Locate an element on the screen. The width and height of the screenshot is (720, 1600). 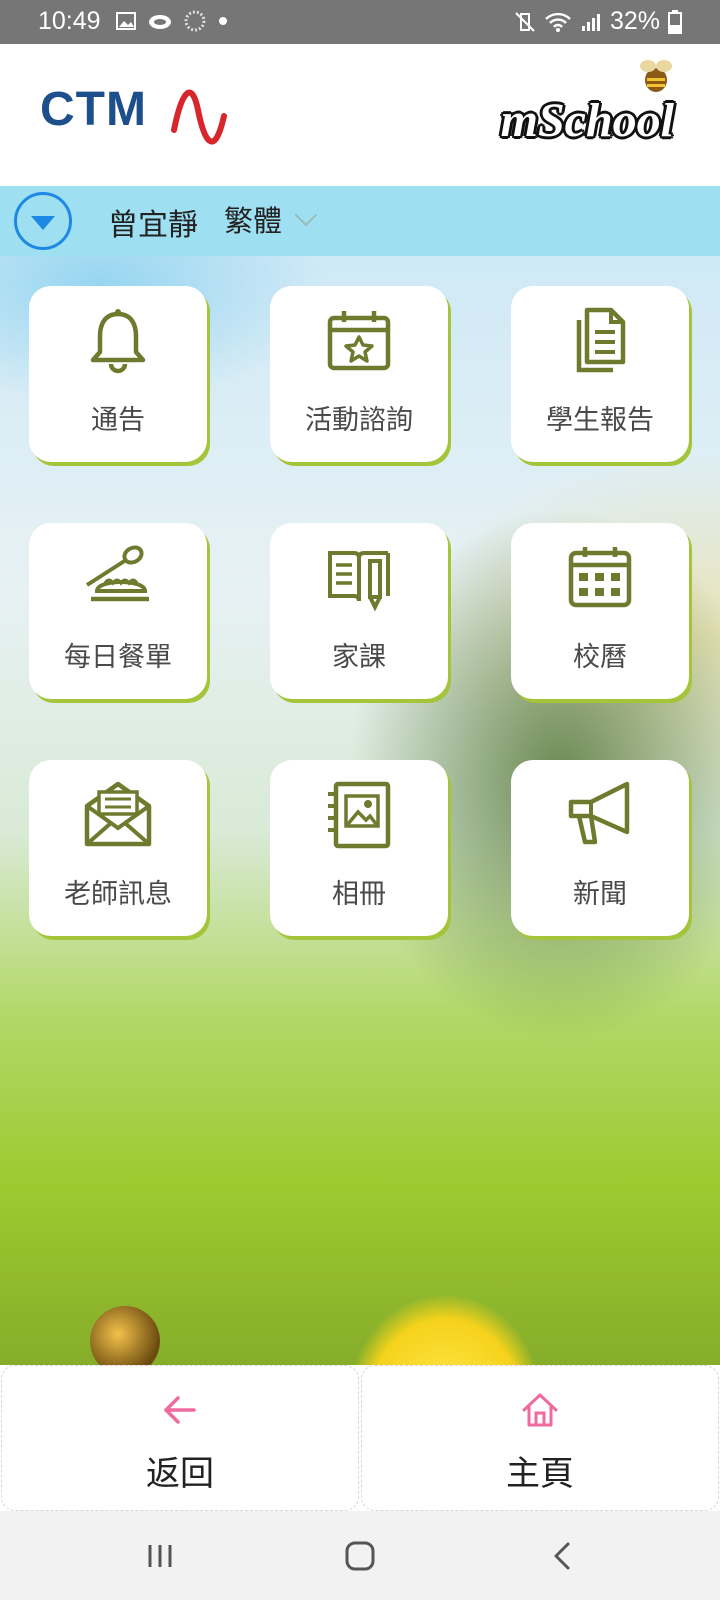
language-label: 繁體 is located at coordinates (253, 221).